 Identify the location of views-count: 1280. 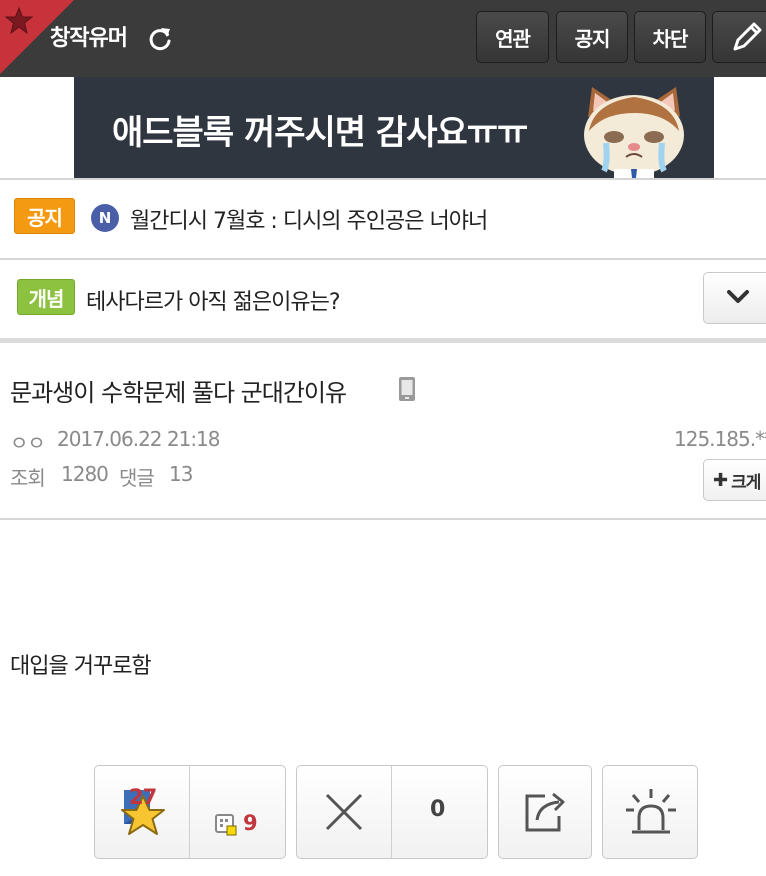
(85, 474).